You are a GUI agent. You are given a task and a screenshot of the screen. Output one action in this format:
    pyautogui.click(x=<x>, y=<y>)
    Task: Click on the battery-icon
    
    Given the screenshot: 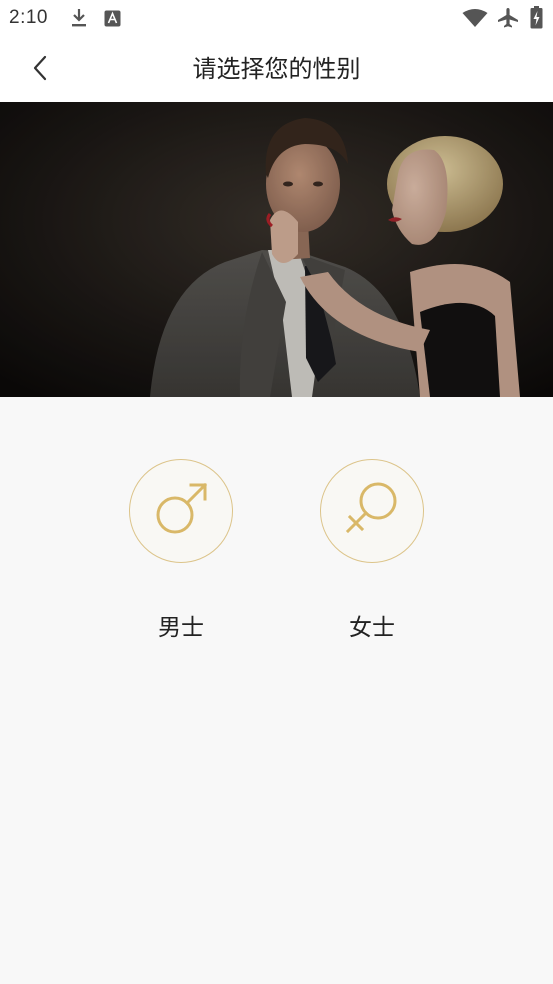 What is the action you would take?
    pyautogui.click(x=536, y=19)
    